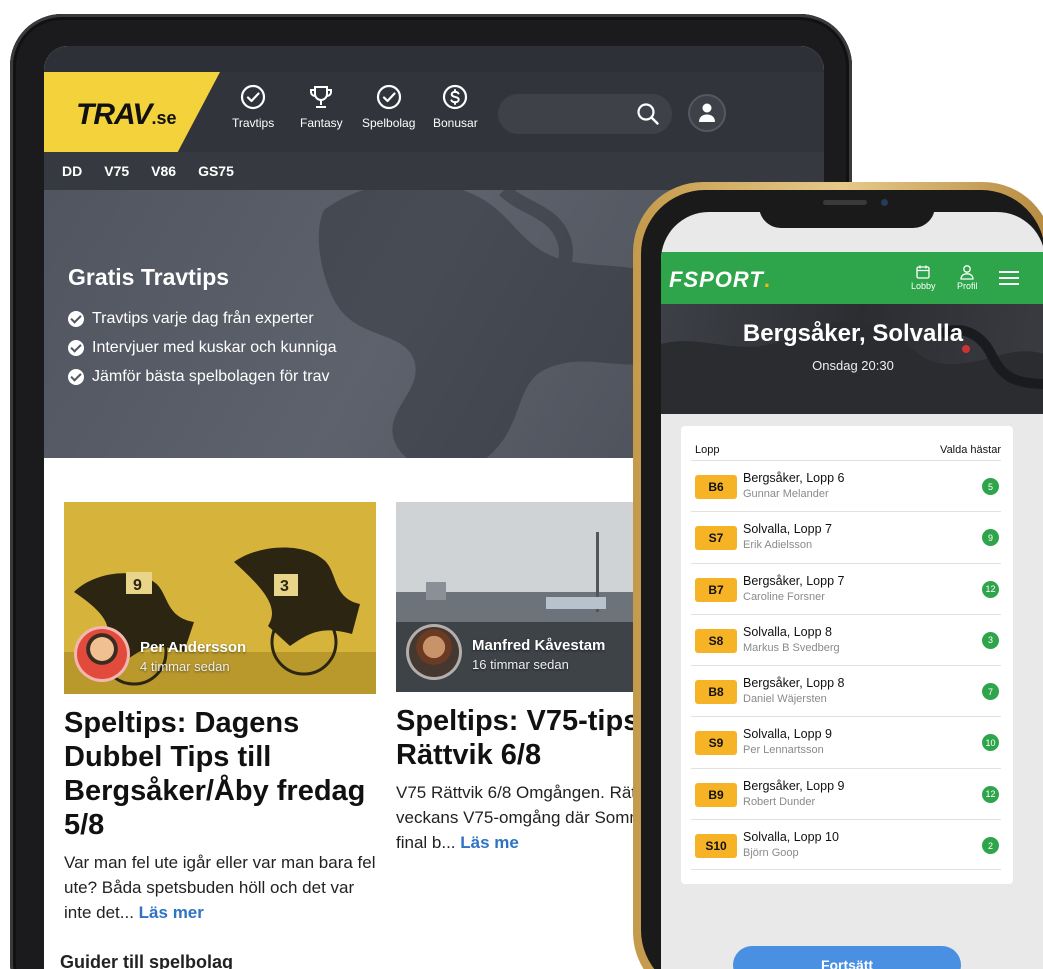  I want to click on nav-label: Bonusar, so click(455, 123).